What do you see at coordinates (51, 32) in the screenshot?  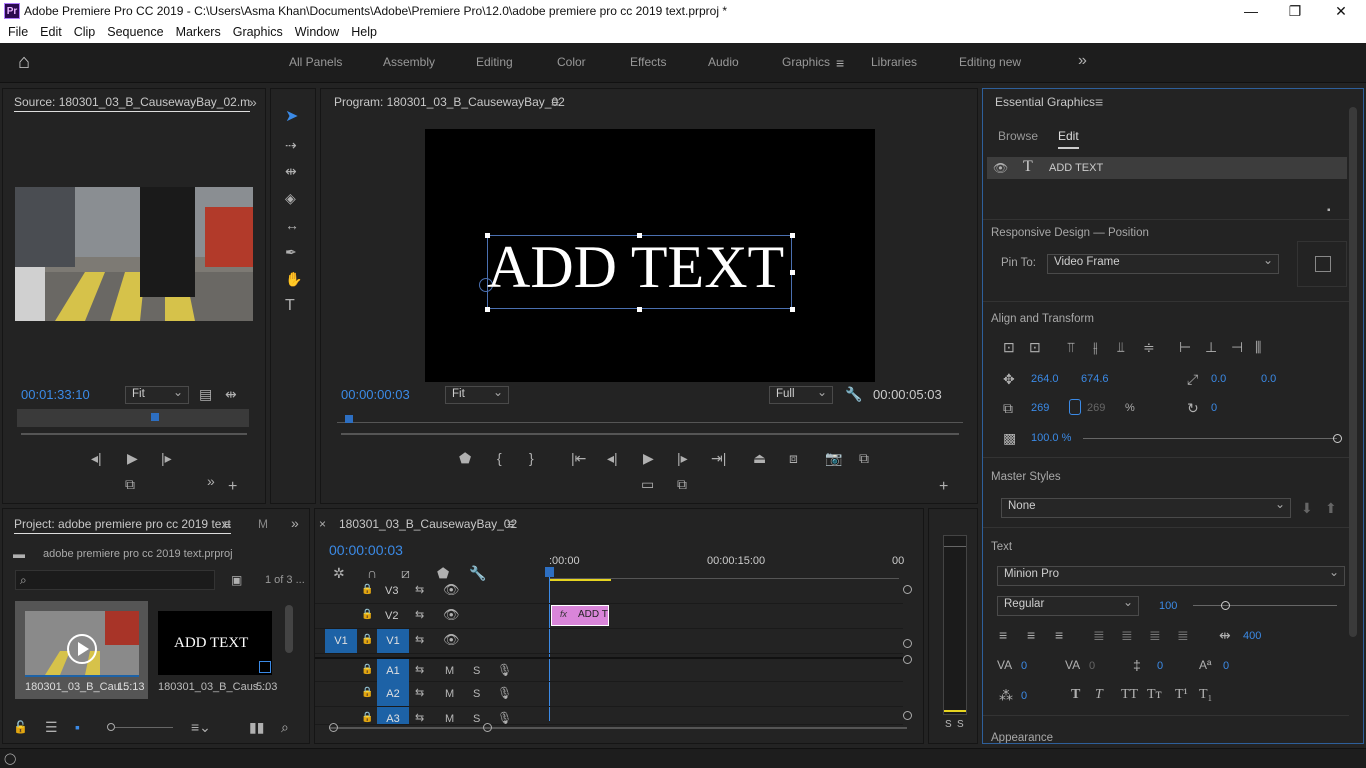 I see `menu-edit: Edit` at bounding box center [51, 32].